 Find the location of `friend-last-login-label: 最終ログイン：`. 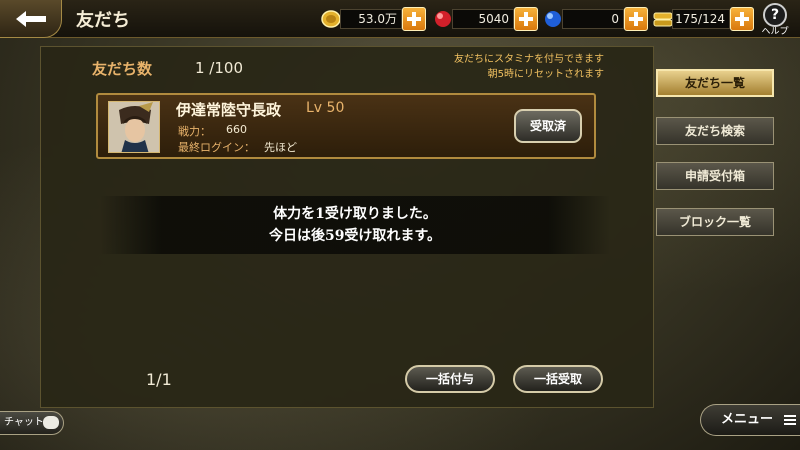

friend-last-login-label: 最終ログイン： is located at coordinates (216, 147).